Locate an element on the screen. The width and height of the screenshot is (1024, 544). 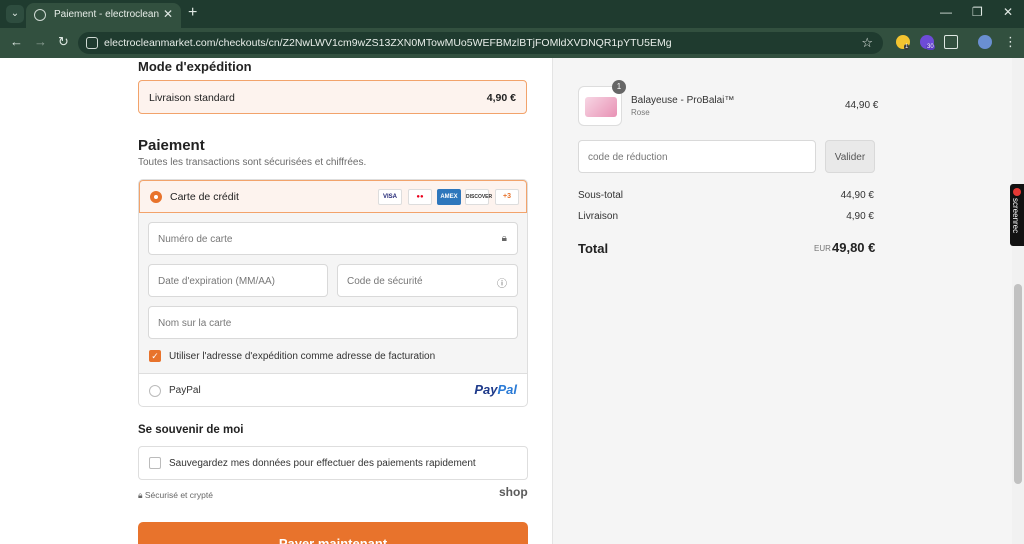
forward-icon: → is located at coordinates (40, 41).